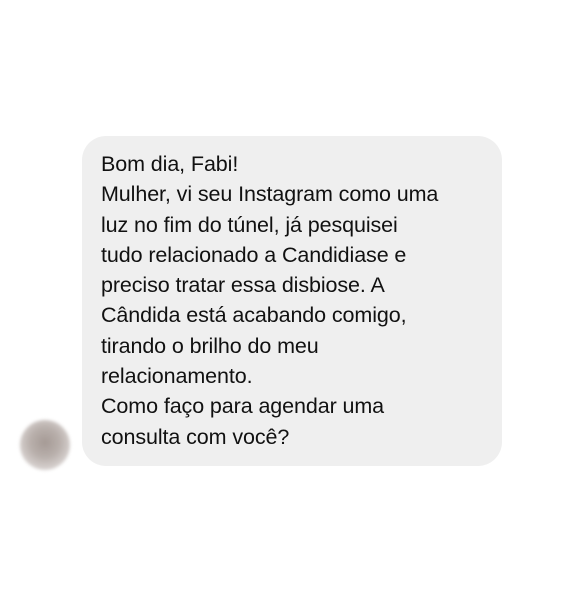 This screenshot has width=574, height=600. Describe the element at coordinates (170, 164) in the screenshot. I see `message-line: Bom dia, Fabi!` at that location.